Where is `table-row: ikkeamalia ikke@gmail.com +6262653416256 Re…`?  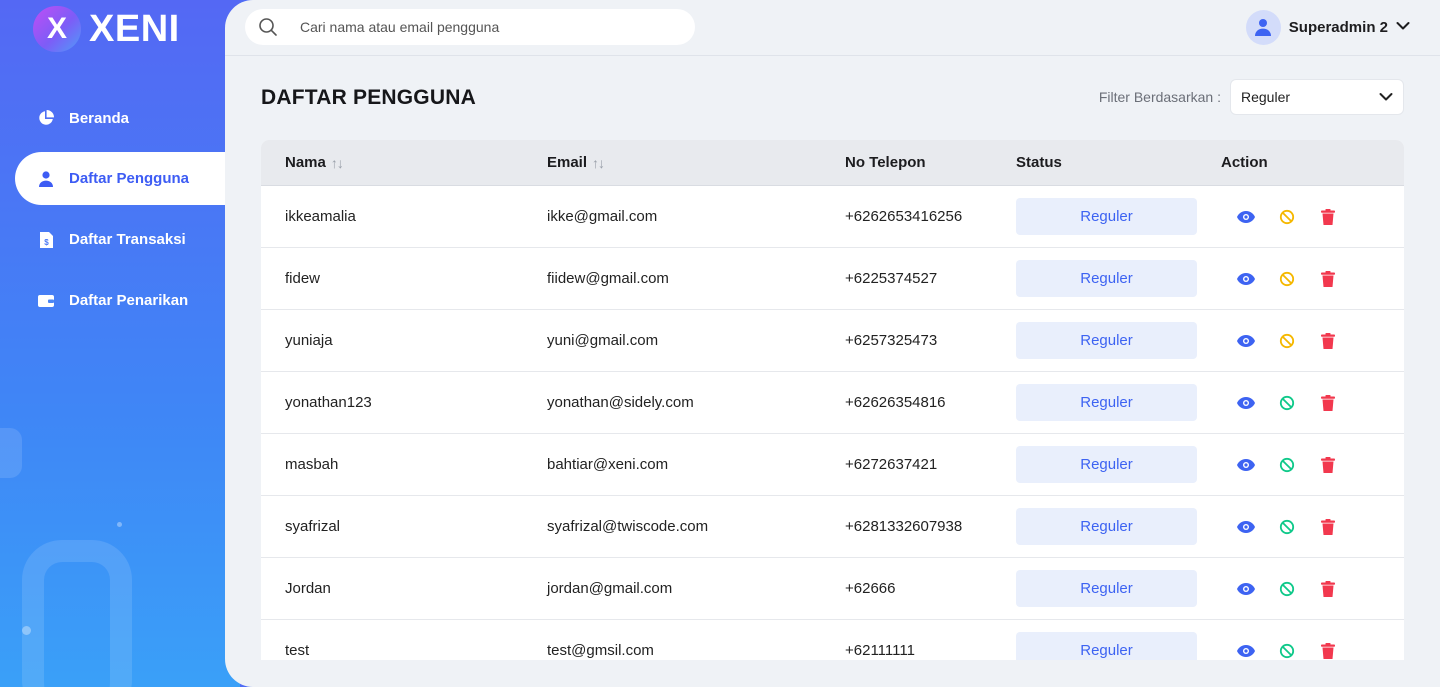 table-row: ikkeamalia ikke@gmail.com +6262653416256 Re… is located at coordinates (832, 217).